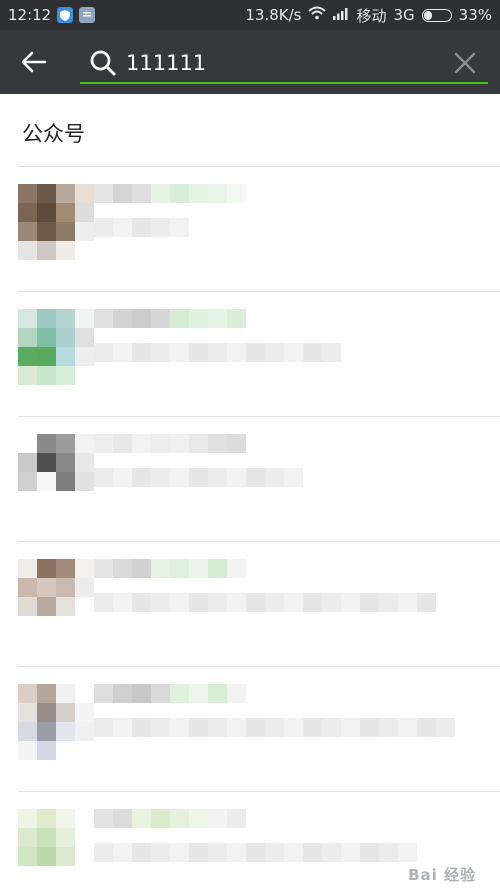 Image resolution: width=500 pixels, height=889 pixels. What do you see at coordinates (371, 15) in the screenshot?
I see `carrier-name: 移动` at bounding box center [371, 15].